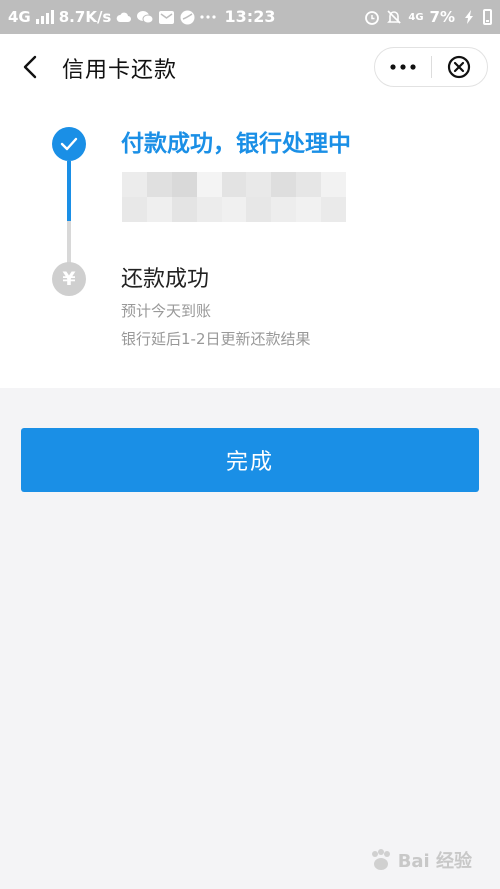 This screenshot has height=889, width=500. I want to click on step-done-indicator, so click(69, 144).